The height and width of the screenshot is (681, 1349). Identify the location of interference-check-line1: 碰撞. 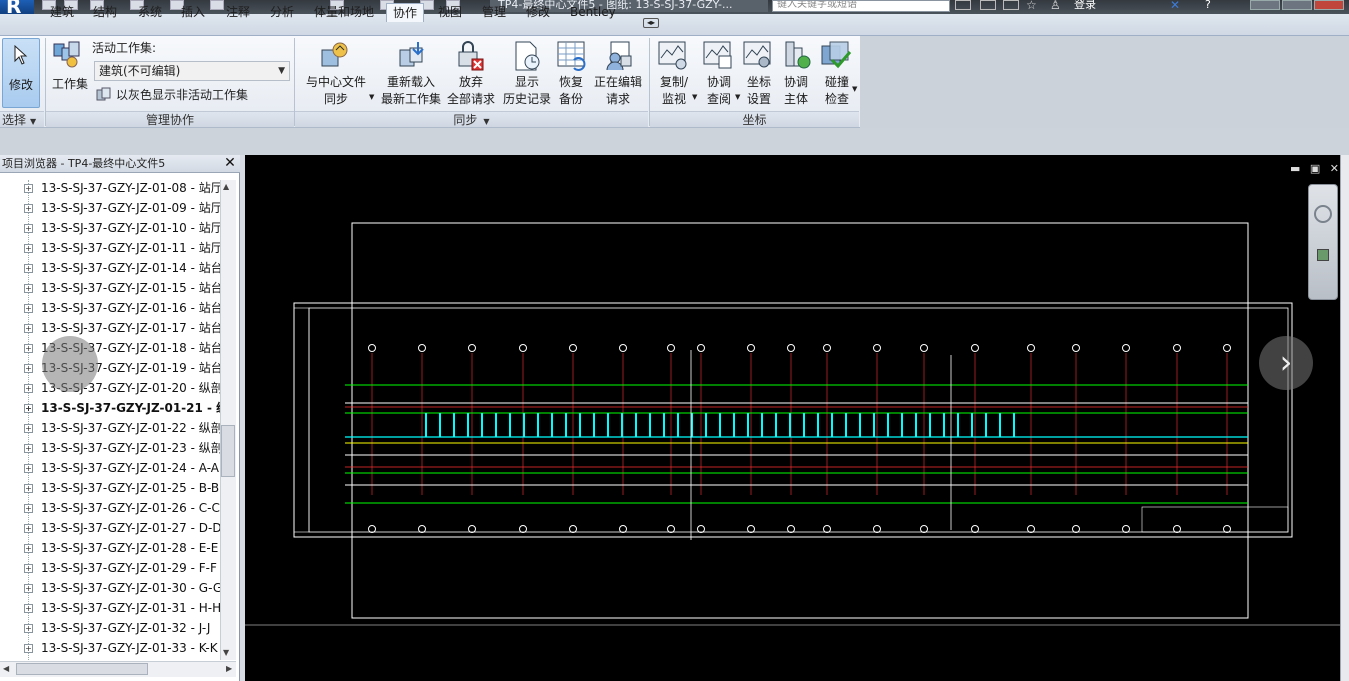
(837, 82).